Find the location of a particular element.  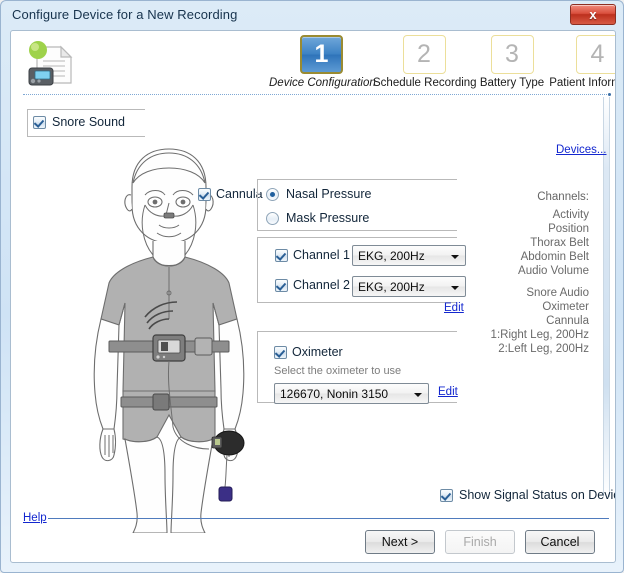

snore-sound-label: Snore Sound is located at coordinates (88, 122).